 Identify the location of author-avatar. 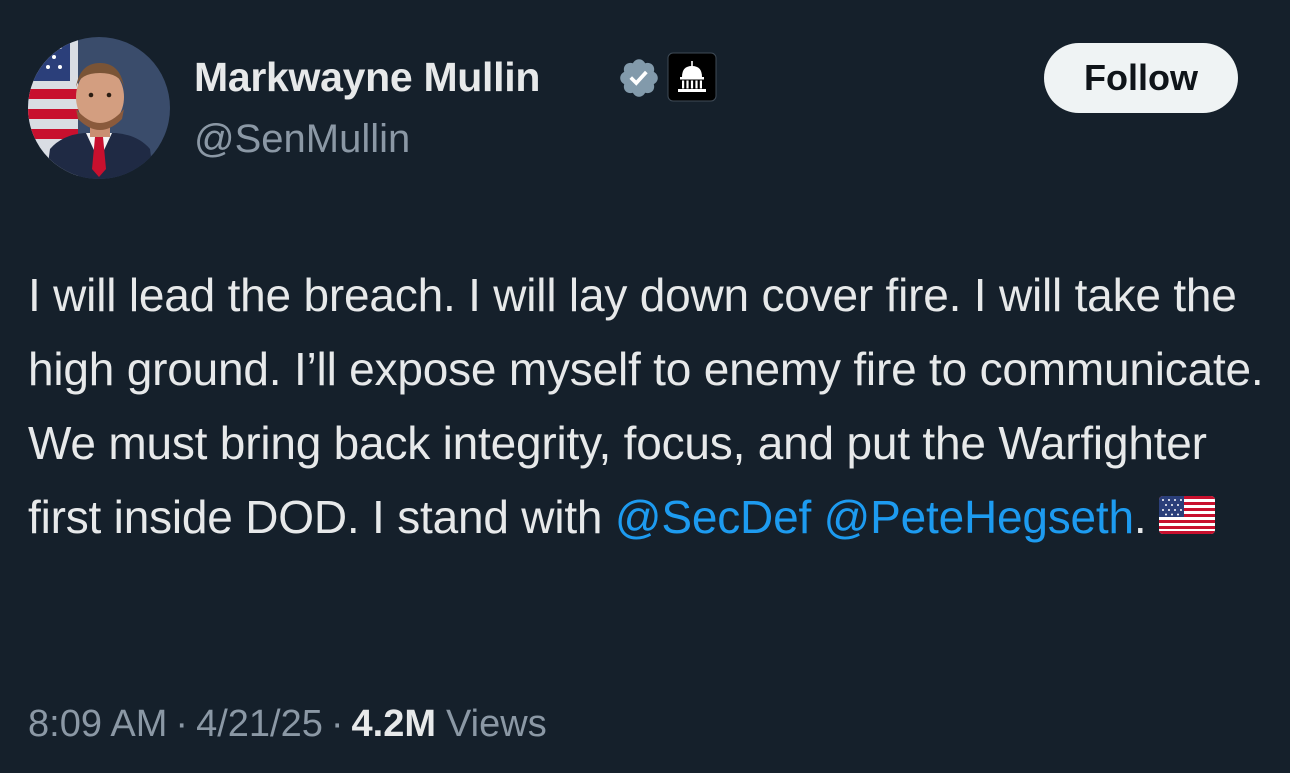
(99, 108).